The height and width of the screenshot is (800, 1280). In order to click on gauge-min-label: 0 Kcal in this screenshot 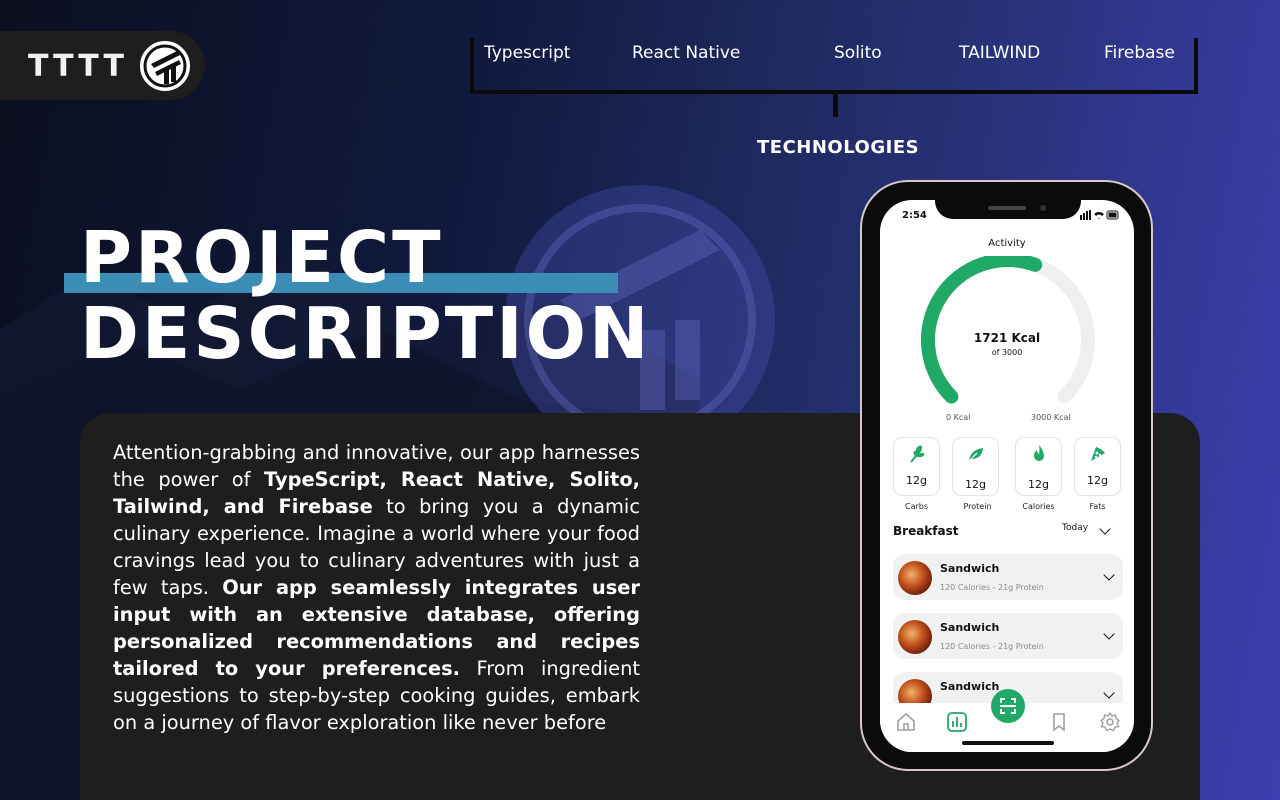, I will do `click(958, 417)`.